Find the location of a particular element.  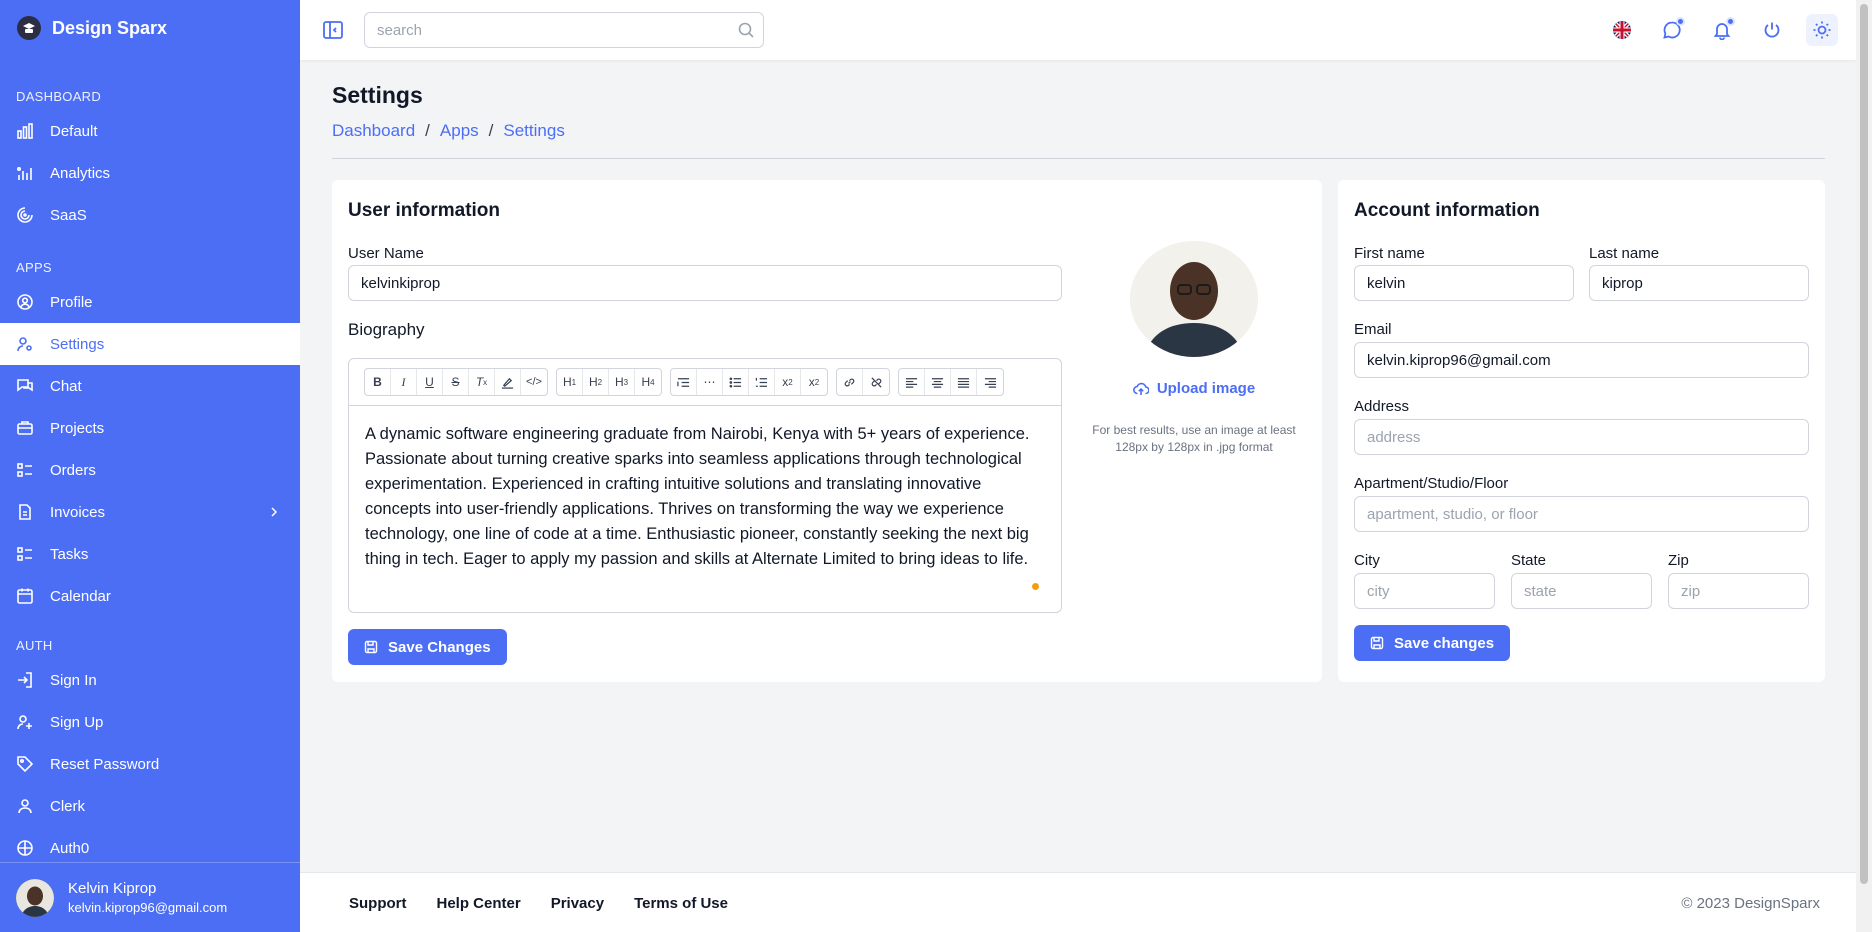

chevron-right-icon is located at coordinates (274, 512).